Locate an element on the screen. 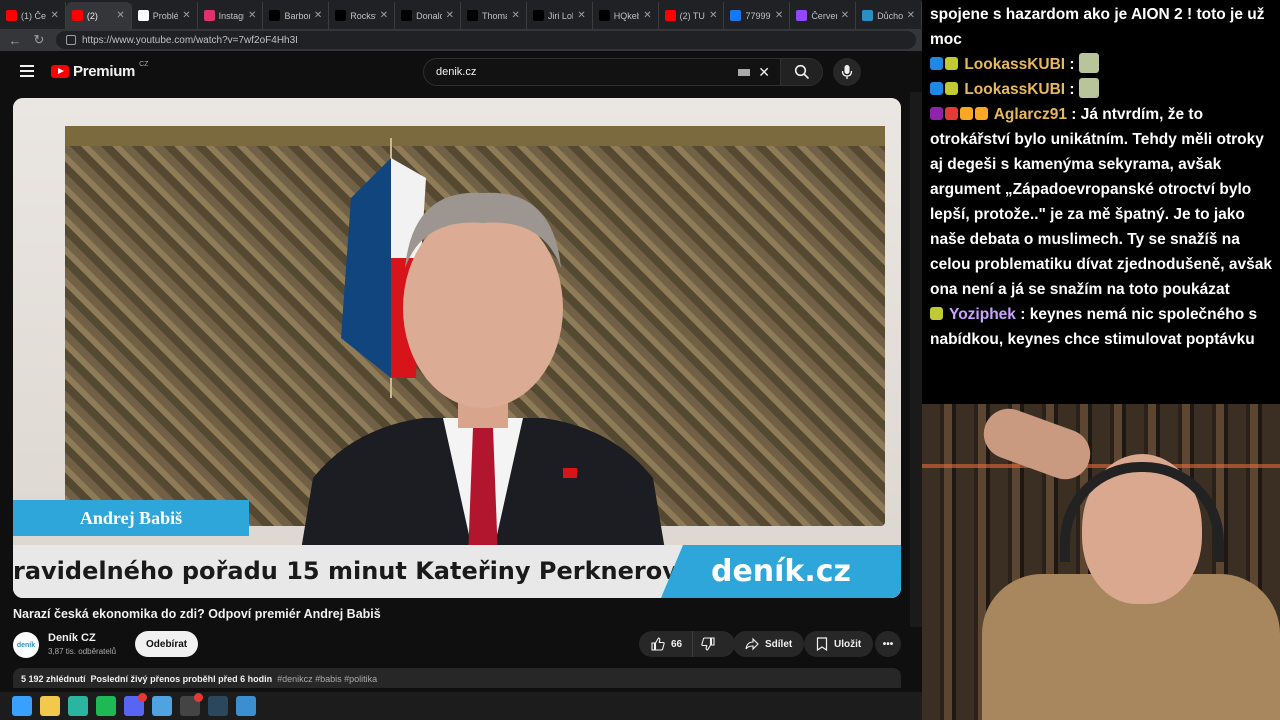  tab-label: HQkebC is located at coordinates (626, 15).